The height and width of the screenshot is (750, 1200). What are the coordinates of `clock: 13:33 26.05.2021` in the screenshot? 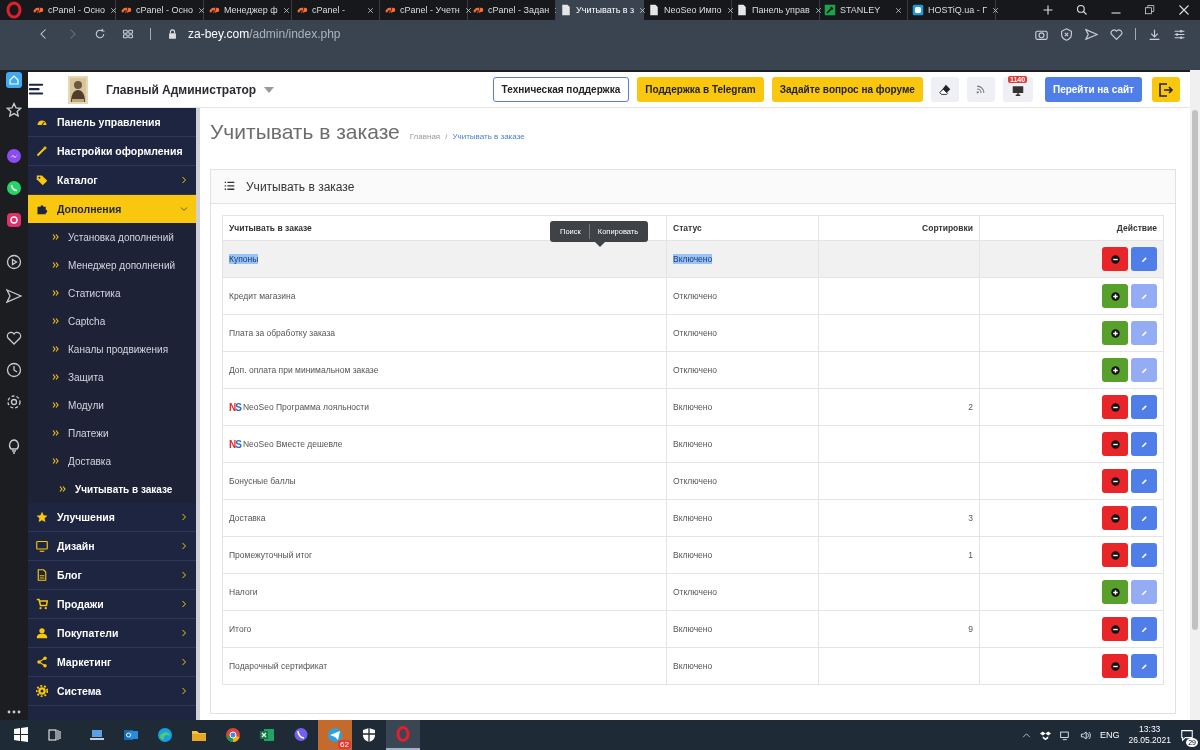 It's located at (1149, 735).